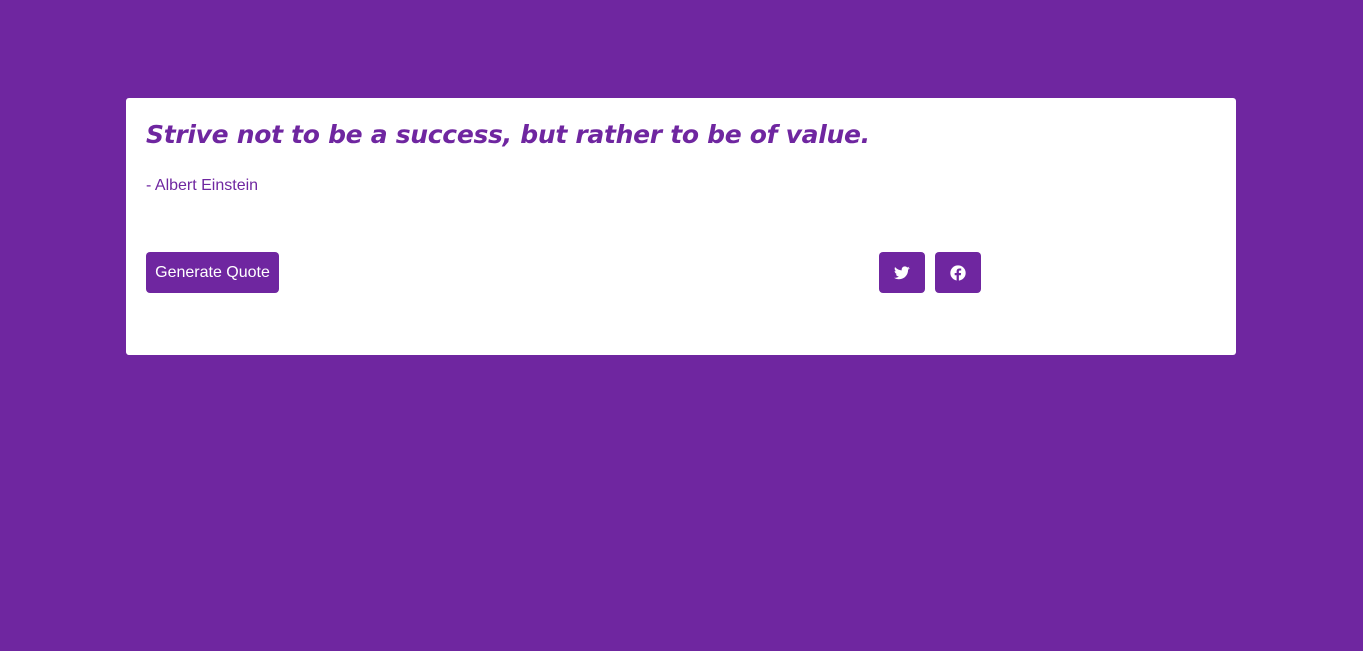 This screenshot has width=1363, height=651. I want to click on quote-author: - Albert Einstein, so click(202, 185).